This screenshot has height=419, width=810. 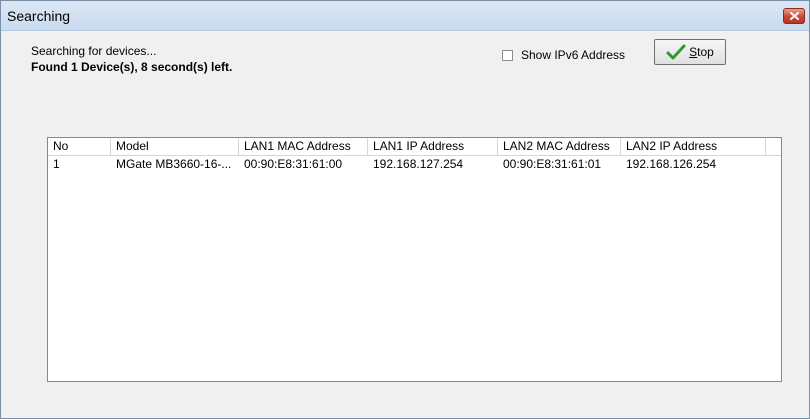 What do you see at coordinates (507, 55) in the screenshot?
I see `show-ipv6-checkbox` at bounding box center [507, 55].